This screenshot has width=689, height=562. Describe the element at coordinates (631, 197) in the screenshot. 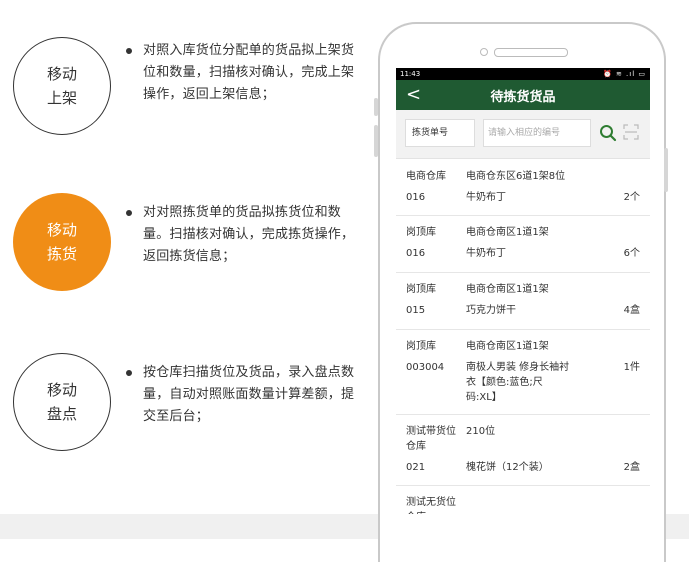

I see `item-quantity: 2个` at that location.